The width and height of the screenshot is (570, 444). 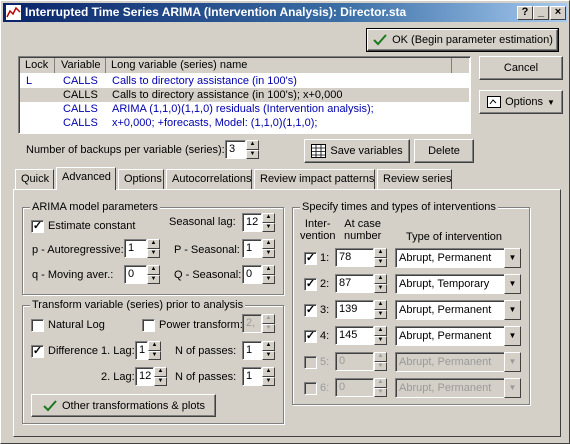 I want to click on lag2-spinner: 12 ▲ ▼, so click(x=151, y=376).